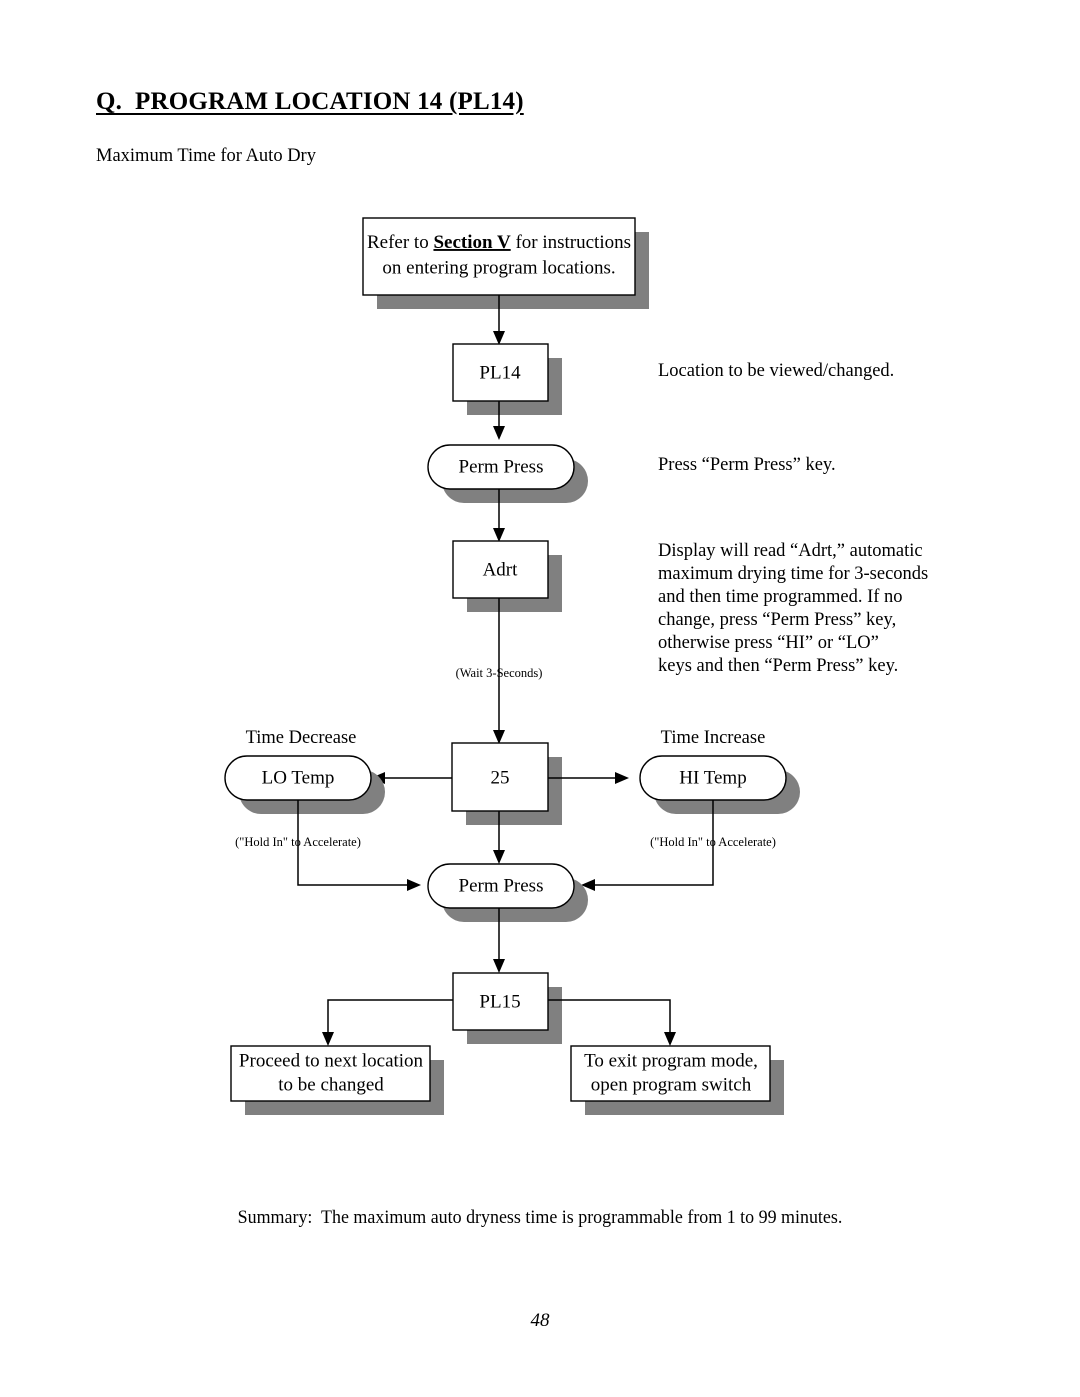 This screenshot has height=1397, width=1080. Describe the element at coordinates (778, 666) in the screenshot. I see `adrt-annotation-line-6: keys and then “Perm Press” key.` at that location.